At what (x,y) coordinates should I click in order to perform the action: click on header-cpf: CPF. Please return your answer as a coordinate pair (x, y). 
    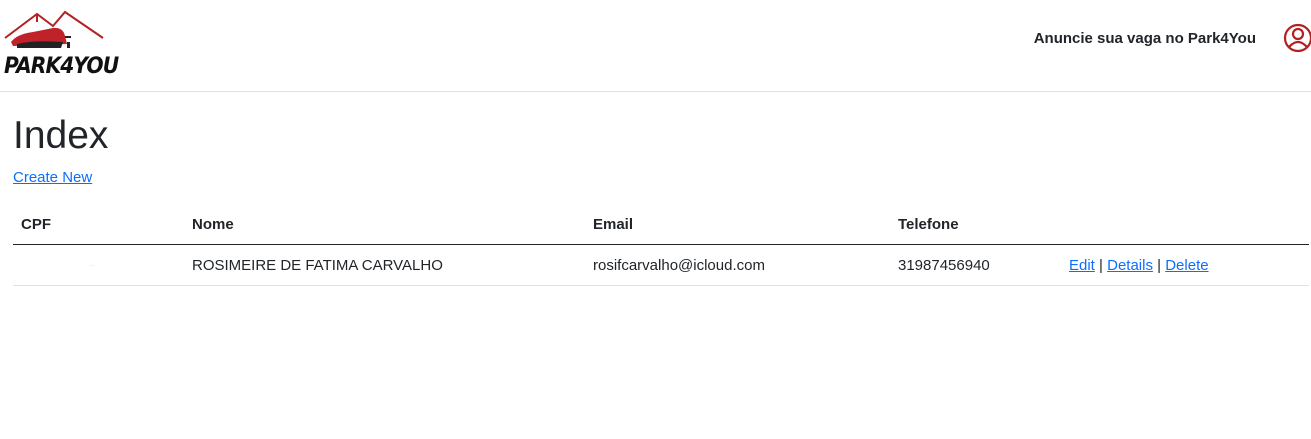
    Looking at the image, I should click on (98, 224).